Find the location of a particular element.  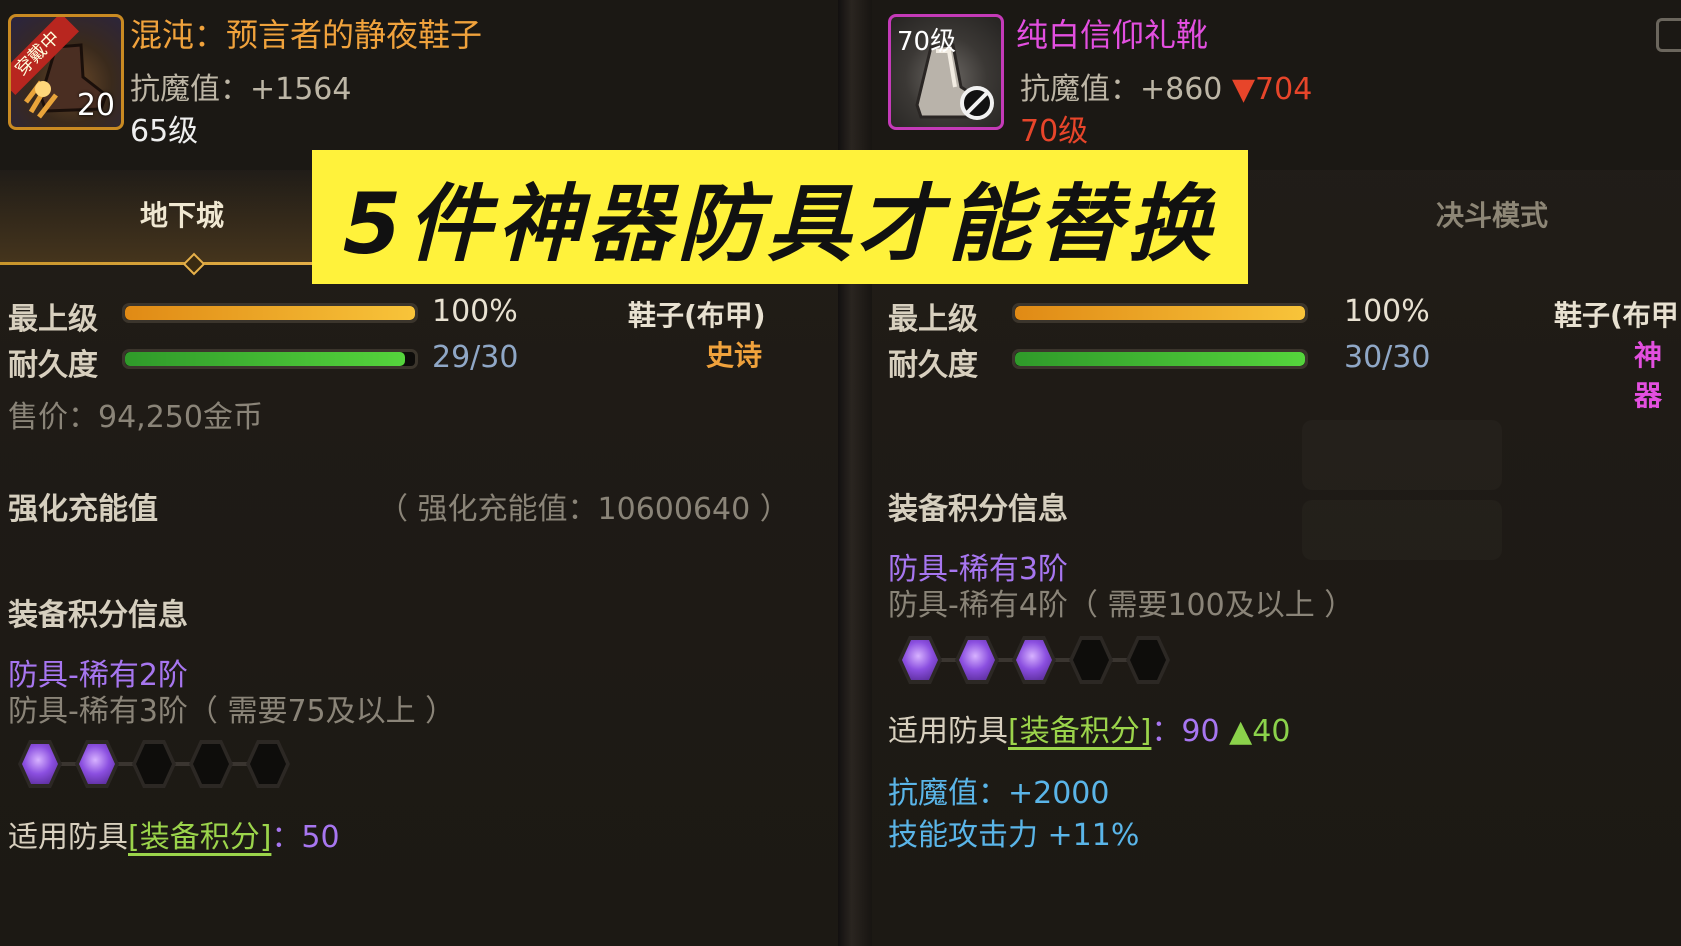

panel-divider is located at coordinates (855, 473).